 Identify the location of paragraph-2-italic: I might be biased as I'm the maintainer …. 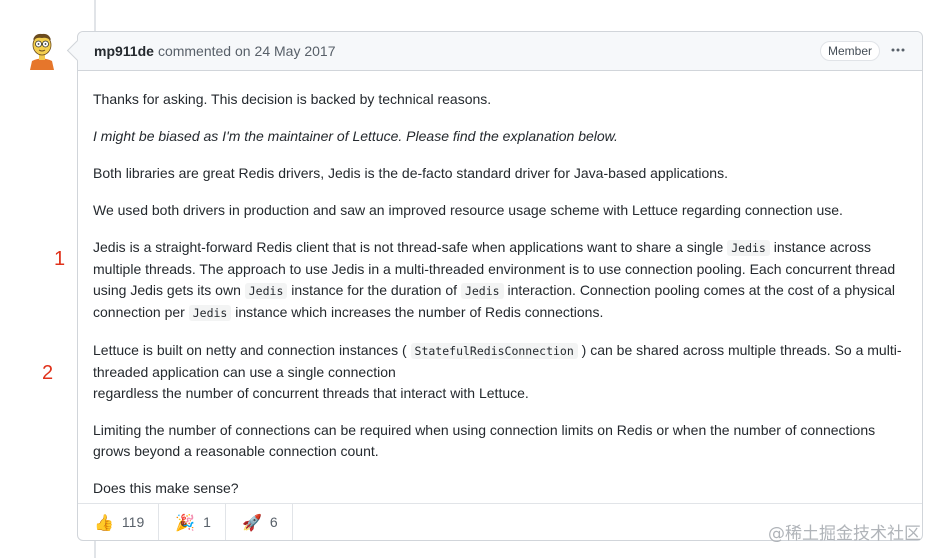
(355, 136).